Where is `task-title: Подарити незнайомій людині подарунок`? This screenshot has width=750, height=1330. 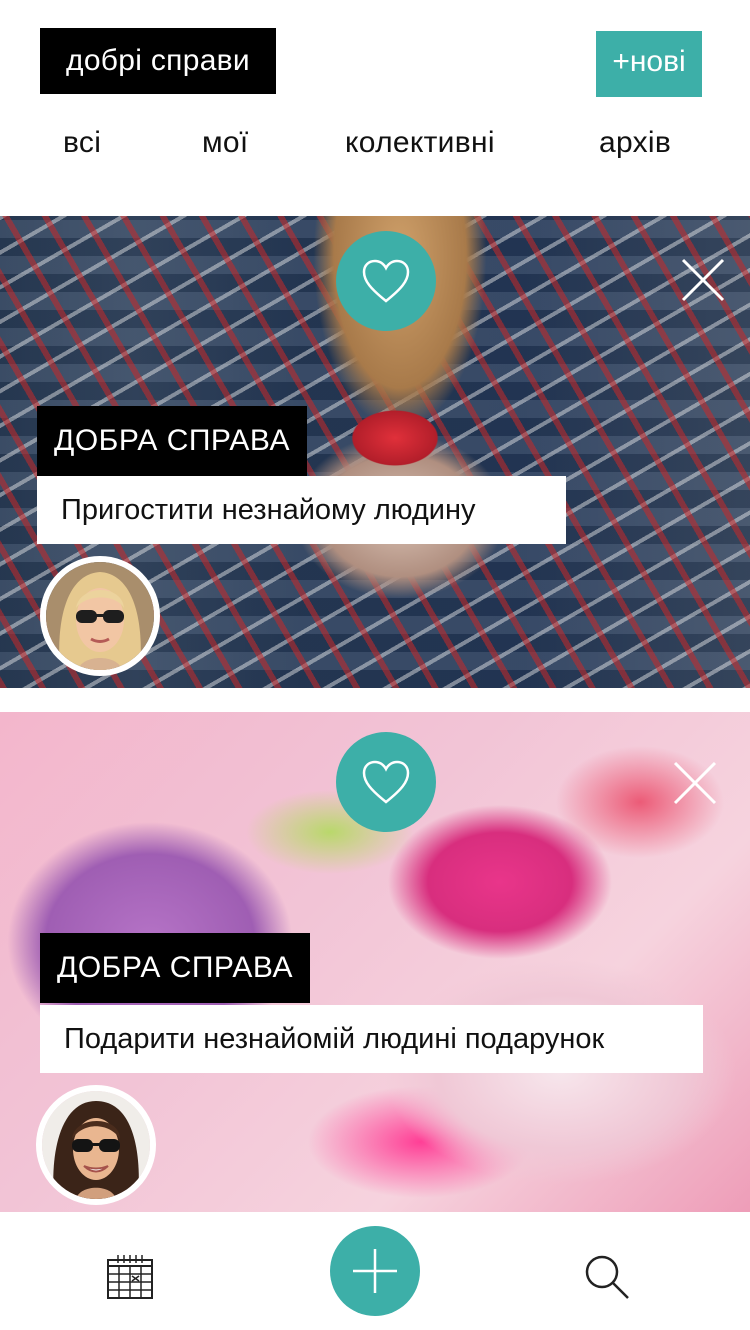 task-title: Подарити незнайомій людині подарунок is located at coordinates (371, 1039).